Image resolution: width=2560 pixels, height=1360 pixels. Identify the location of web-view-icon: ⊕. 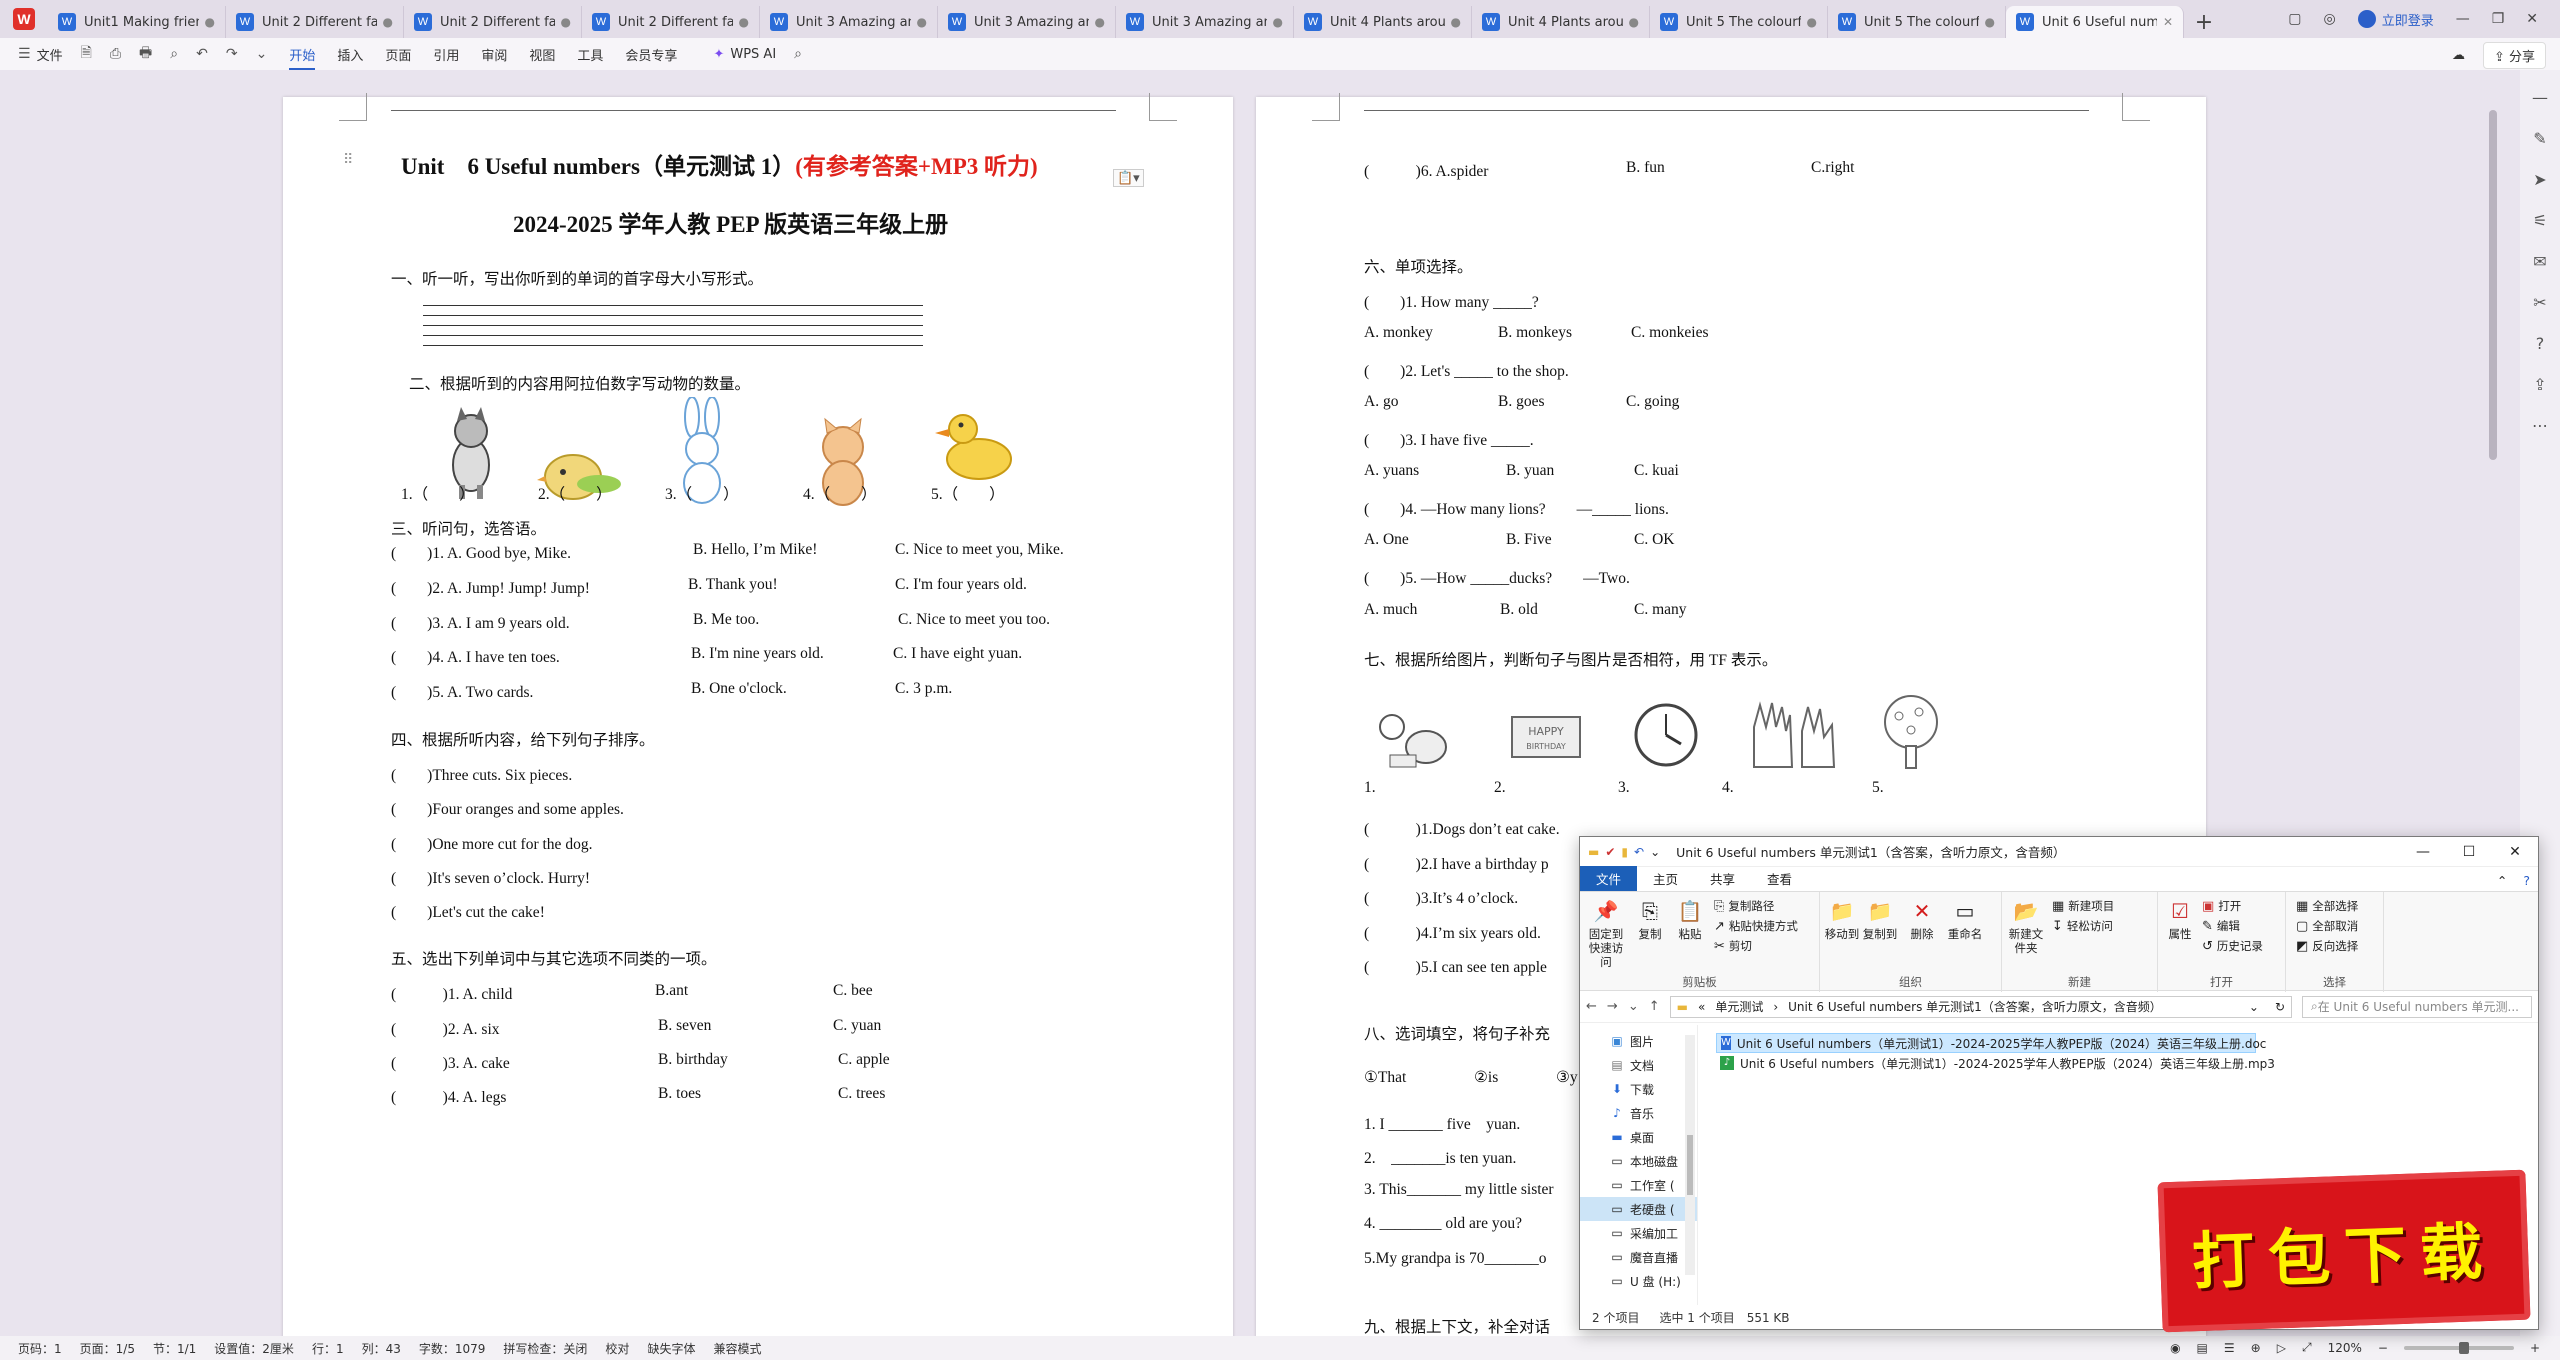
(2256, 1348).